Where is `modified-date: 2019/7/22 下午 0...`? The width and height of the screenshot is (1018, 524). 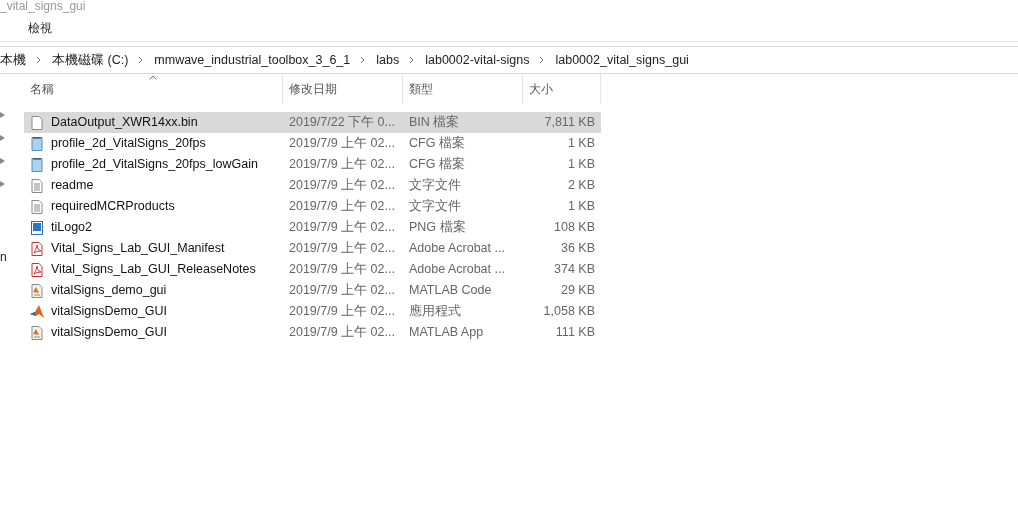
modified-date: 2019/7/22 下午 0... is located at coordinates (342, 123).